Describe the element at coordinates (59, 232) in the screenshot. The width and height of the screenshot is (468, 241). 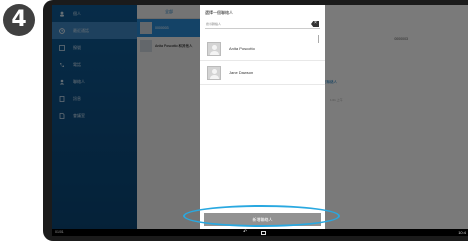
I see `nav-left-text: 01/01` at that location.